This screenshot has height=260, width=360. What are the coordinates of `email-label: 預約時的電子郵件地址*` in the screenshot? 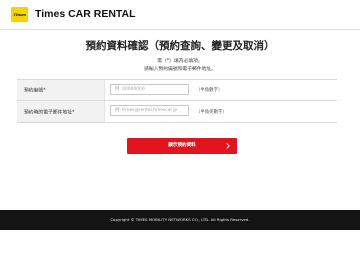 It's located at (49, 112).